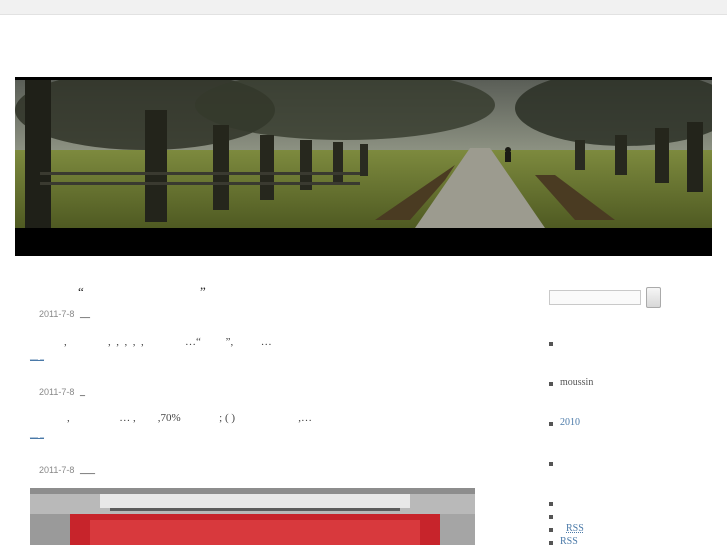  Describe the element at coordinates (37, 434) in the screenshot. I see `post-2-read-more-link: __ _` at that location.